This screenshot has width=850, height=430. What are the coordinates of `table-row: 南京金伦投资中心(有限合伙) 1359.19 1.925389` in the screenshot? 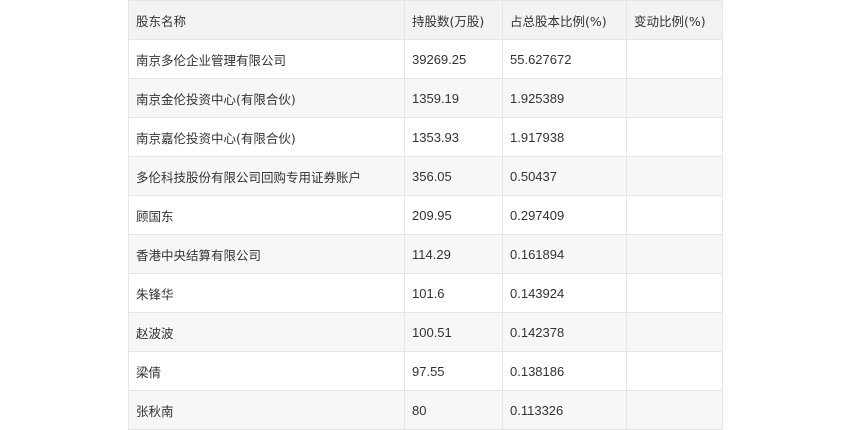 It's located at (425, 98).